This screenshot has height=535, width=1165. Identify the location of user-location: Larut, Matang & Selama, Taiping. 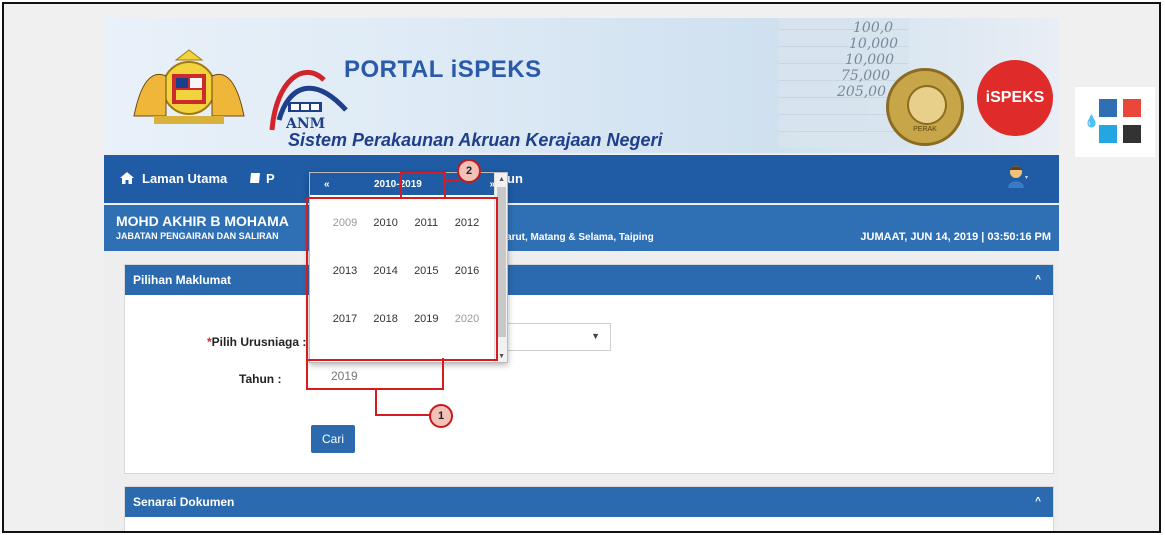
(577, 237).